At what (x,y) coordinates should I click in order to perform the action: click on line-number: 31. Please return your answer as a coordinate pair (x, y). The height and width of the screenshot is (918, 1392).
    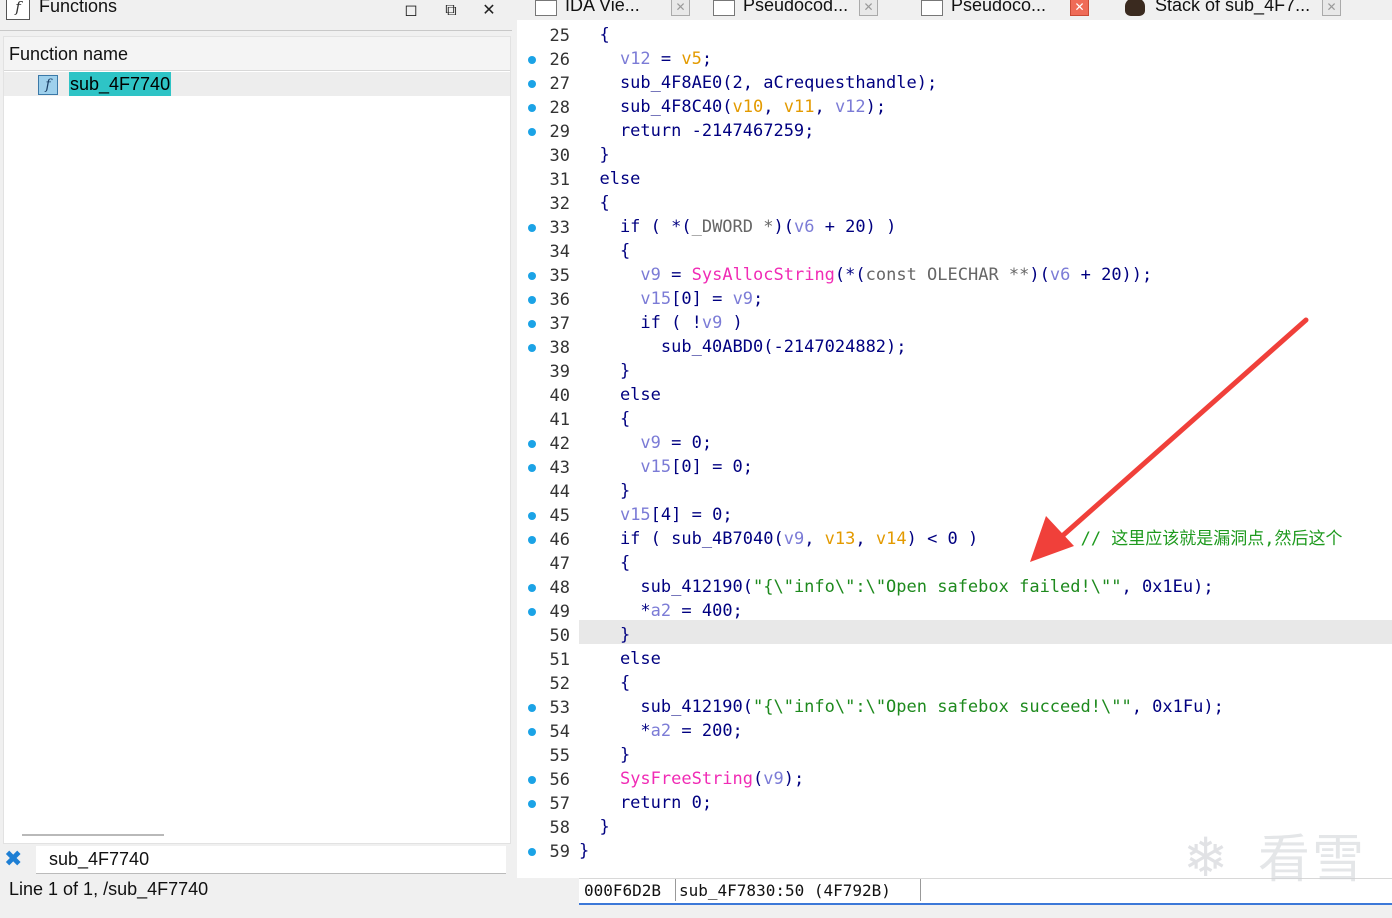
    Looking at the image, I should click on (548, 179).